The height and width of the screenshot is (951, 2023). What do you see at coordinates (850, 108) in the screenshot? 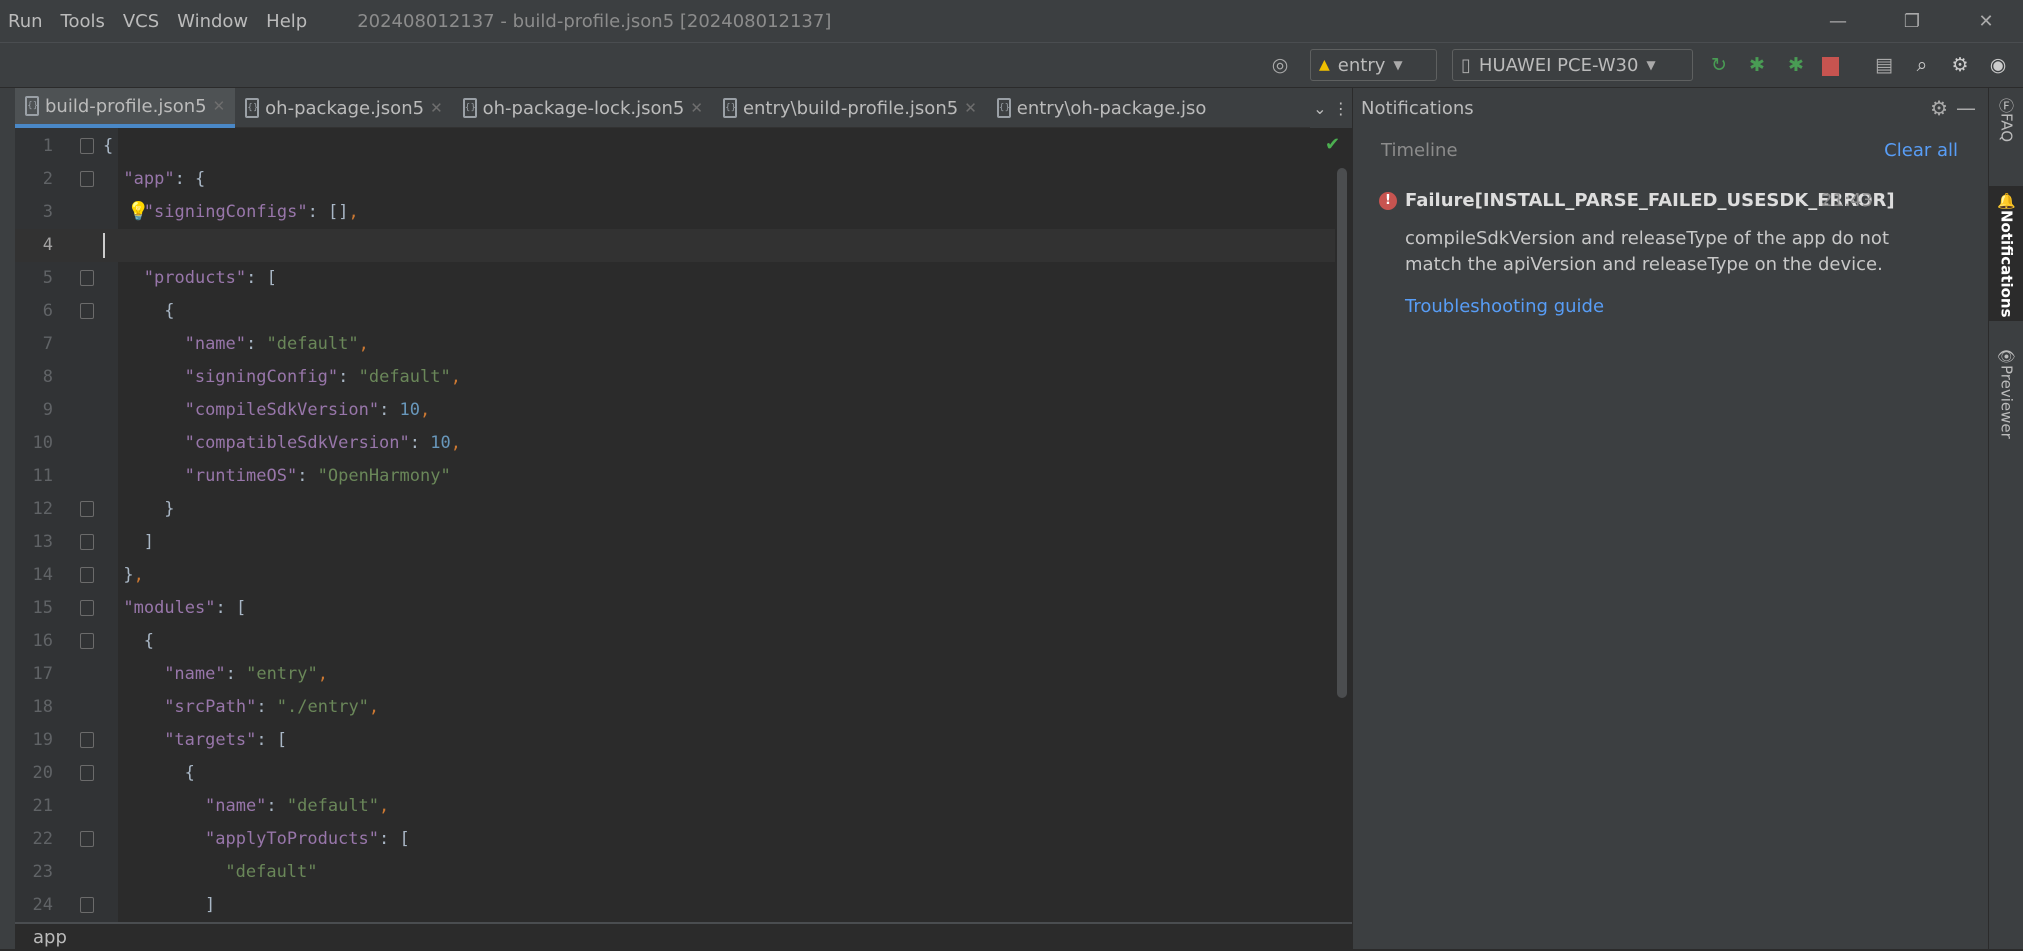
I see `tab-3: {} entry\build-profile.json5 ✕` at bounding box center [850, 108].